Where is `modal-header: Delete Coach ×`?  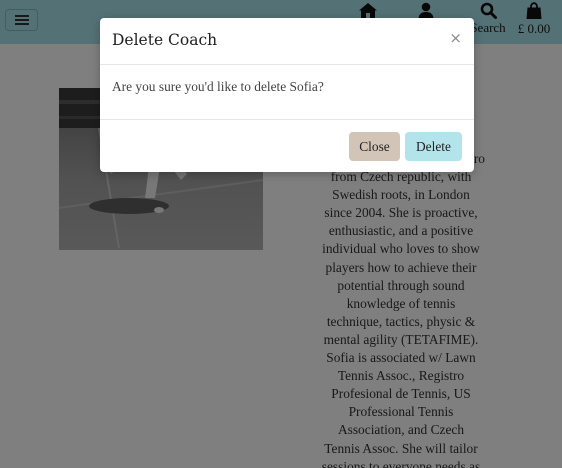
modal-header: Delete Coach × is located at coordinates (287, 41).